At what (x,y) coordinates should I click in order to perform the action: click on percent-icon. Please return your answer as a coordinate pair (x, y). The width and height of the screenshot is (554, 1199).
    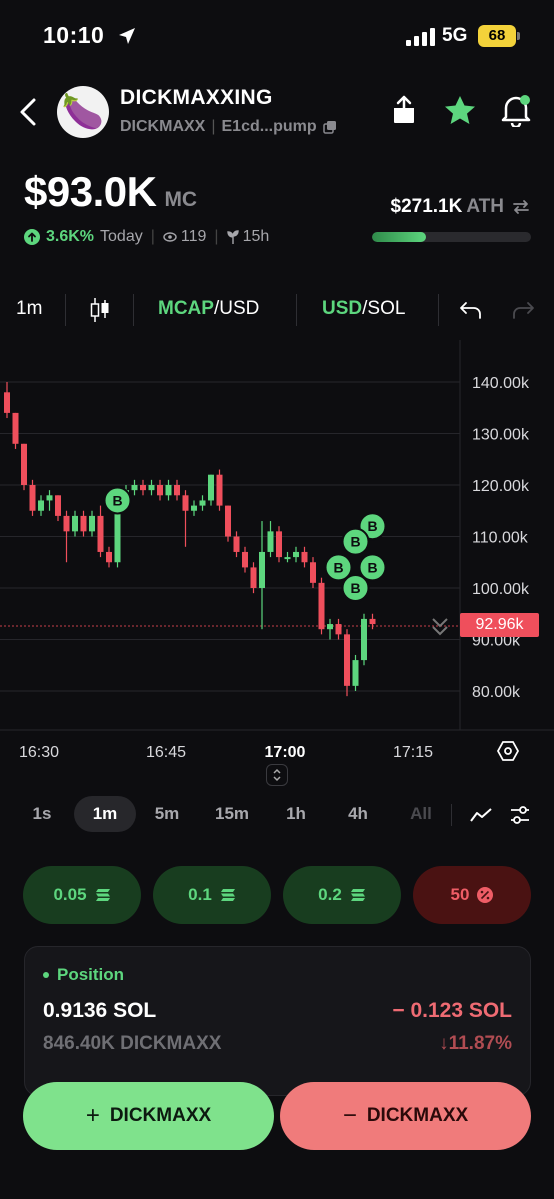
    Looking at the image, I should click on (485, 895).